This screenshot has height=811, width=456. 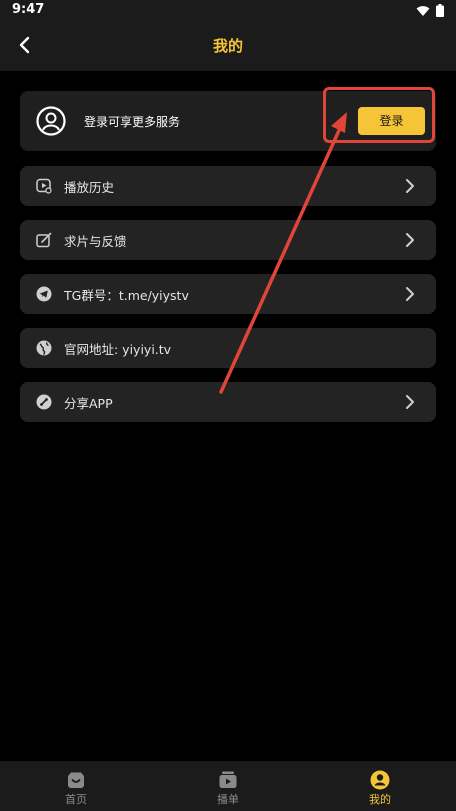 What do you see at coordinates (228, 294) in the screenshot?
I see `menu-item-telegram-group: TG群号：t.me/yiystv` at bounding box center [228, 294].